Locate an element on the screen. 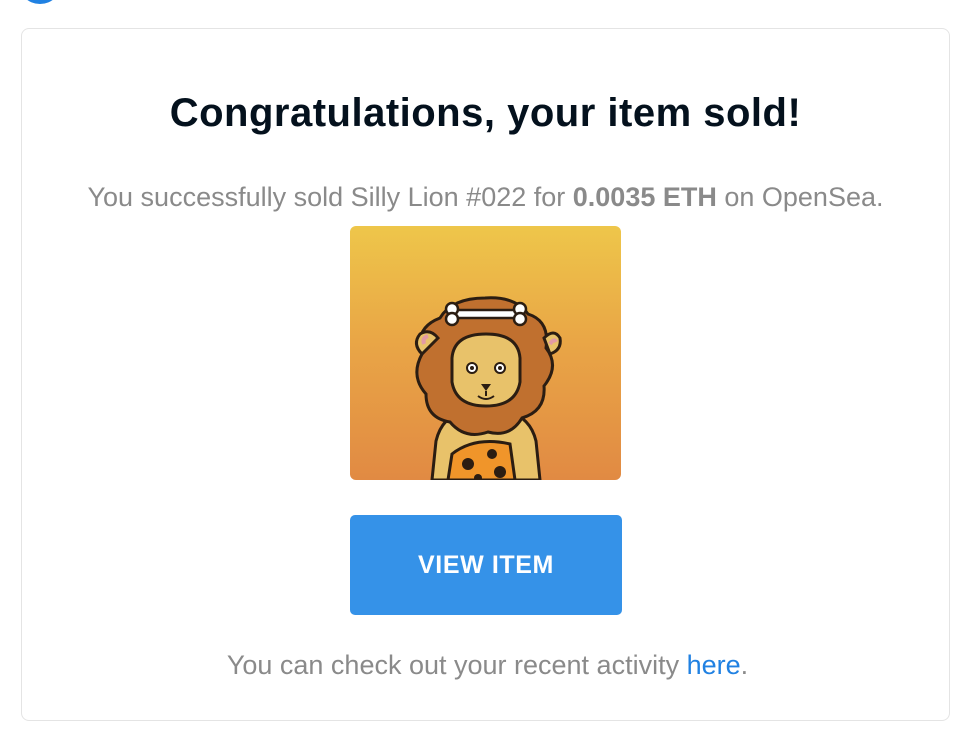  page-title: Congratulations, your item sold! is located at coordinates (485, 113).